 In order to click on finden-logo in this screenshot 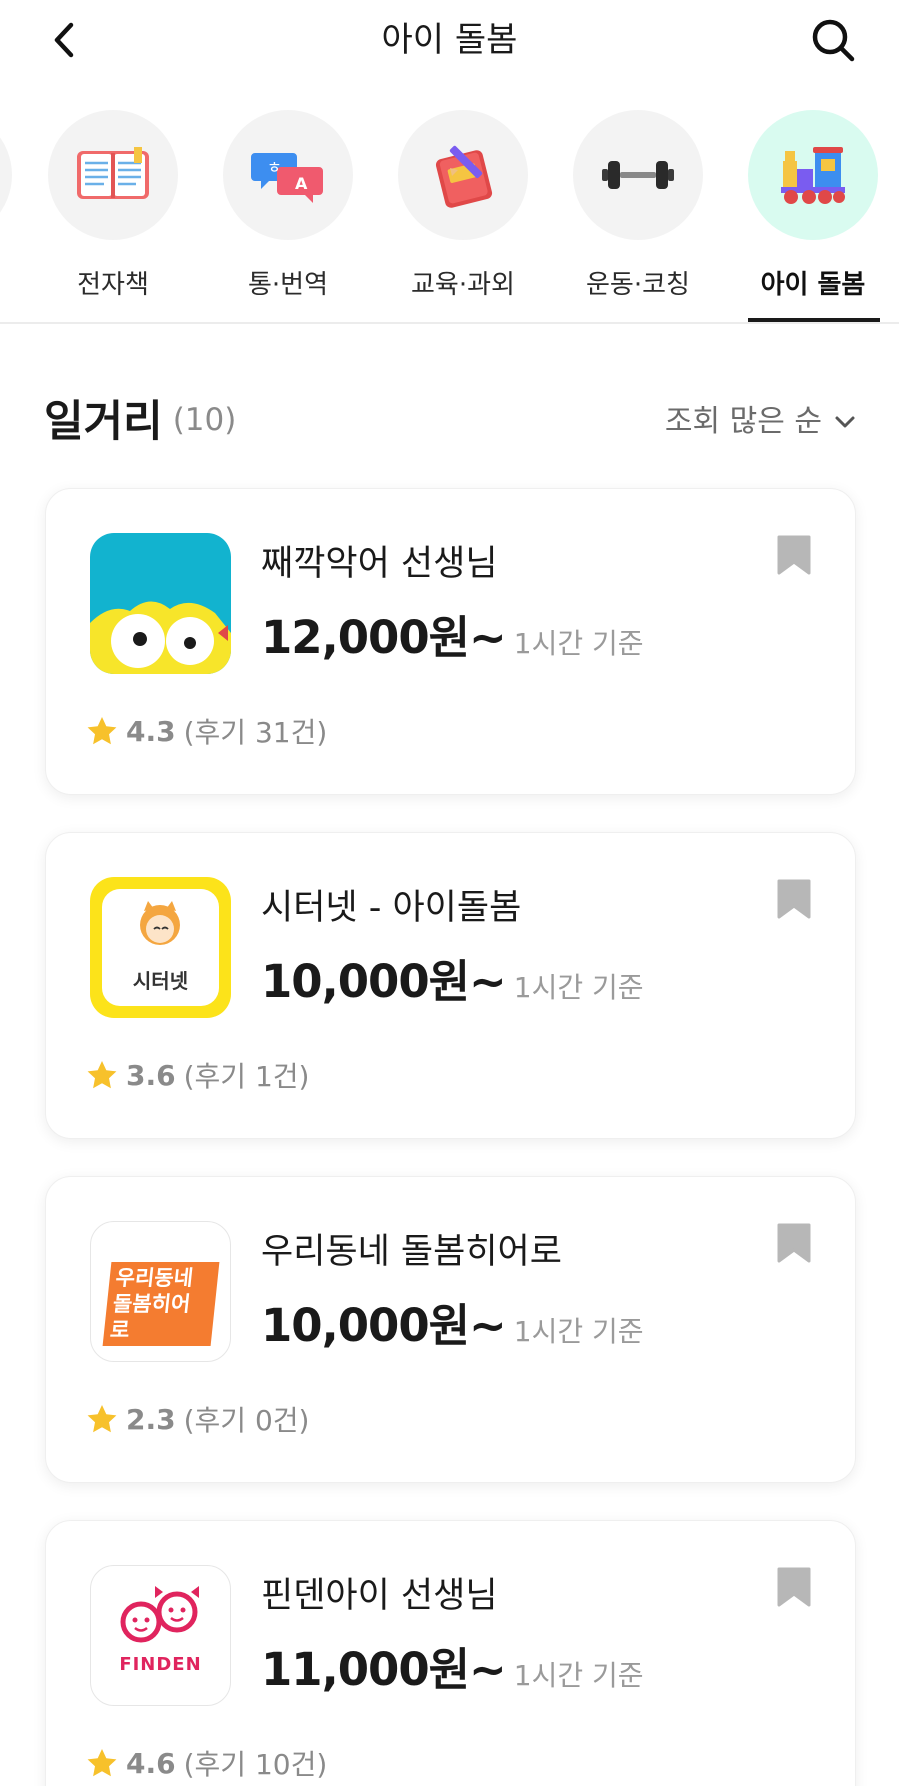, I will do `click(159, 1614)`.